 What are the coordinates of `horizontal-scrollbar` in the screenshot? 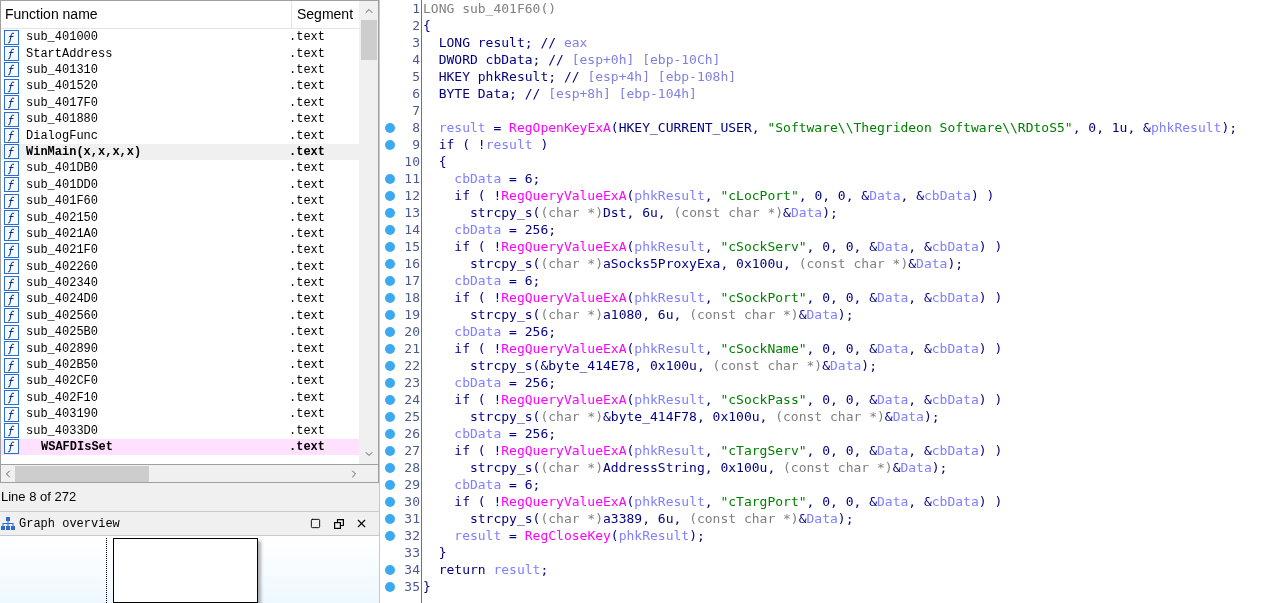 It's located at (189, 474).